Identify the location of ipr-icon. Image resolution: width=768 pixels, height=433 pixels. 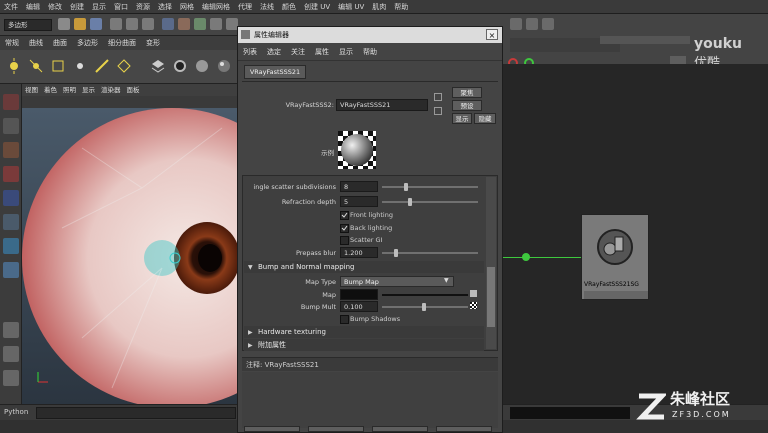
(532, 24).